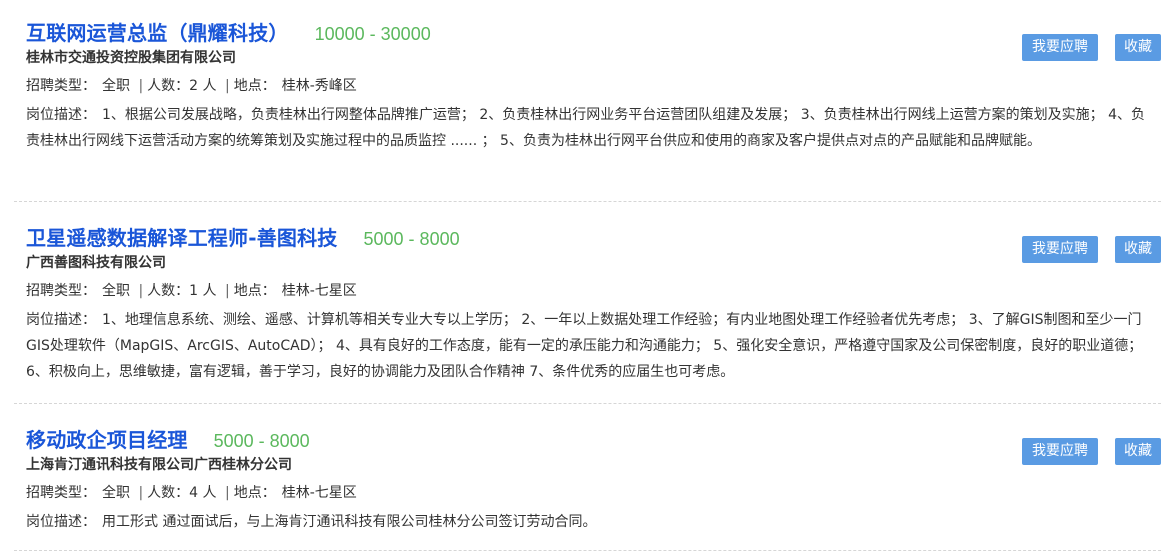 This screenshot has height=551, width=1175. I want to click on job-title-row: 移动政企项目经理 5000 - 8000, so click(587, 438).